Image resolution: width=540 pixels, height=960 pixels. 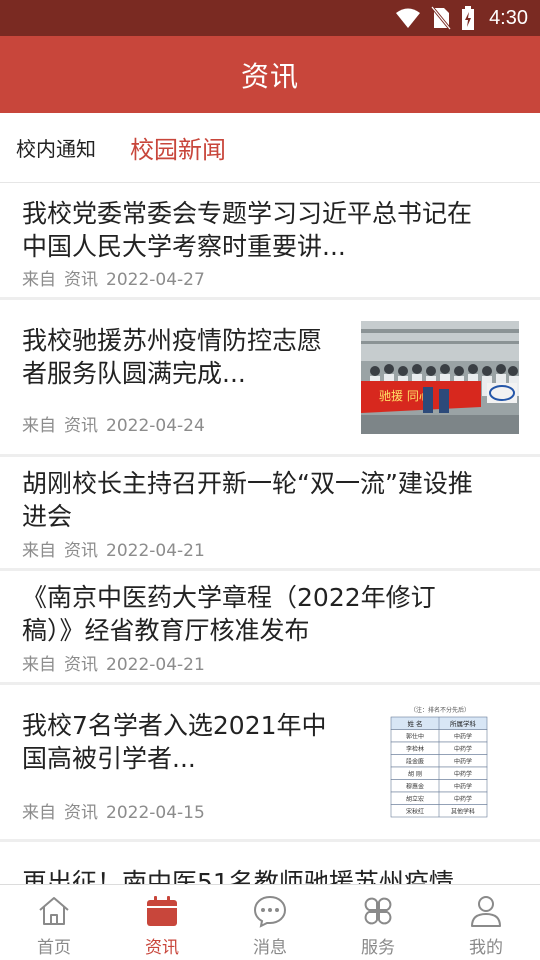 I want to click on news-title-line: 胡刚校长主持召开新一轮“双一流”建设推, so click(x=247, y=483).